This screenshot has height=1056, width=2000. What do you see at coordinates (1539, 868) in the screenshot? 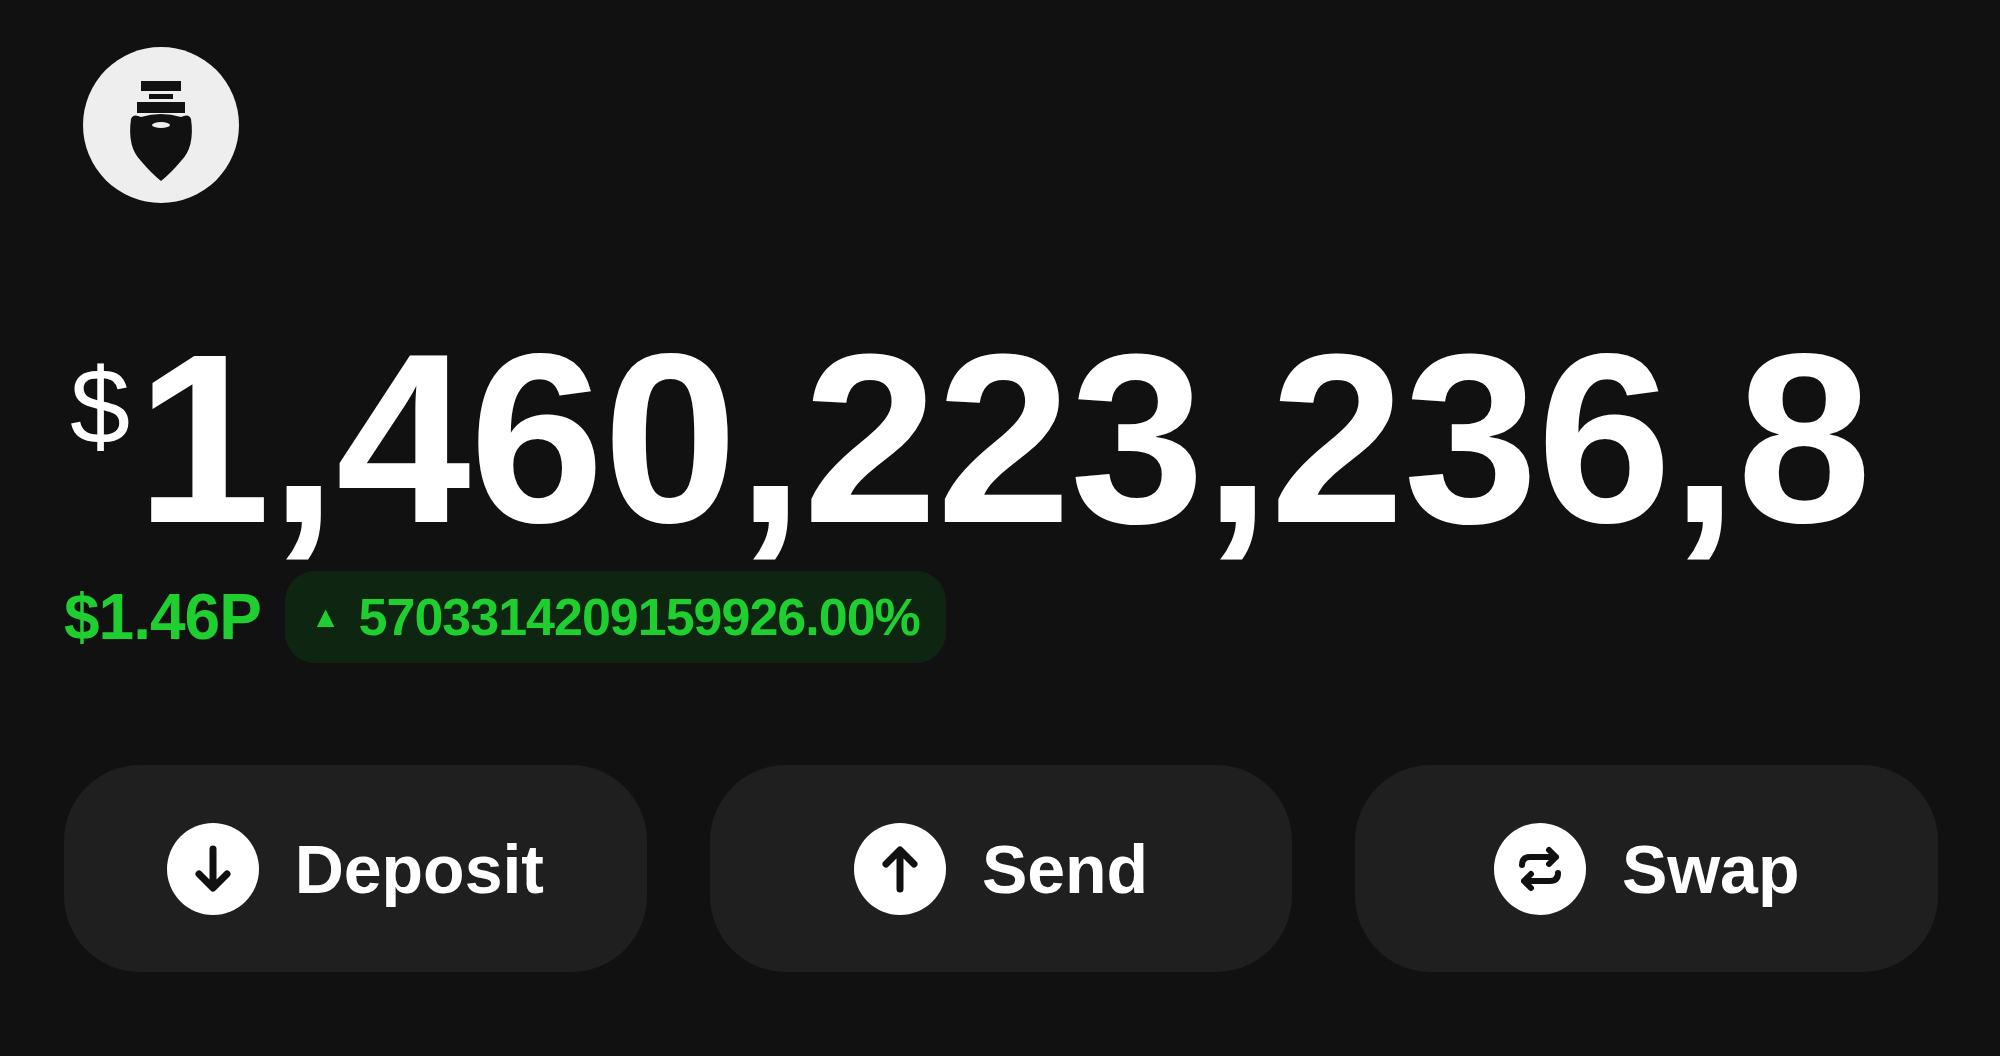
I see `swap-arrows-icon` at bounding box center [1539, 868].